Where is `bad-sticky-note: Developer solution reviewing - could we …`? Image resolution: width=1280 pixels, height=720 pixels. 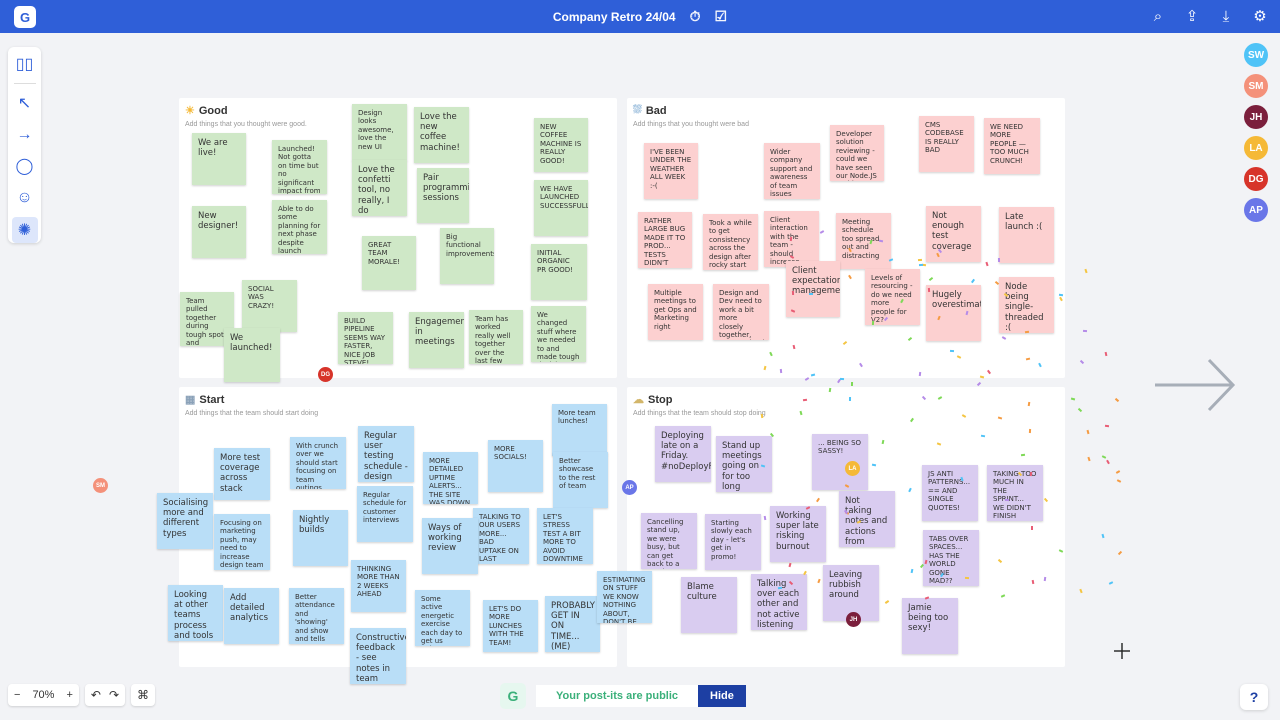
bad-sticky-note: Developer solution reviewing - could we … is located at coordinates (857, 153).